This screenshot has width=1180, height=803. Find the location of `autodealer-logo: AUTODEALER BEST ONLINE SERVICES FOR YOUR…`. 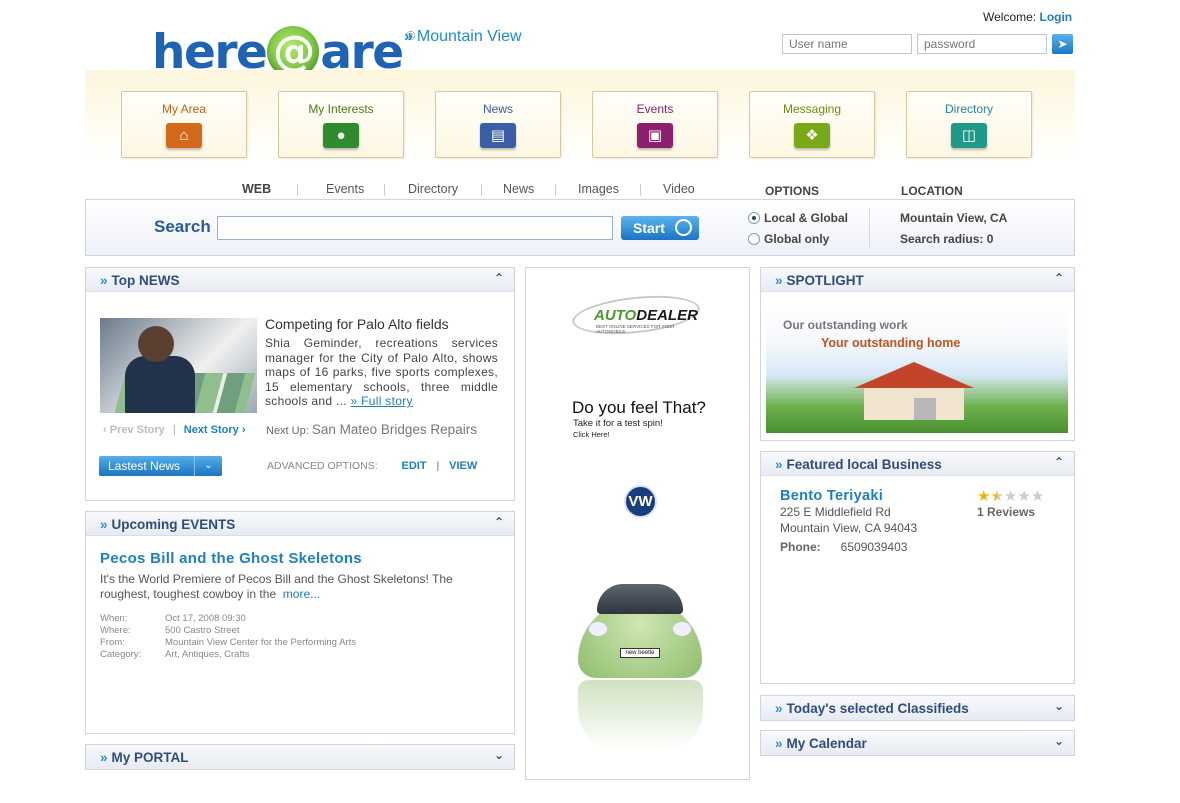

autodealer-logo: AUTODEALER BEST ONLINE SERVICES FOR YOUR… is located at coordinates (636, 315).